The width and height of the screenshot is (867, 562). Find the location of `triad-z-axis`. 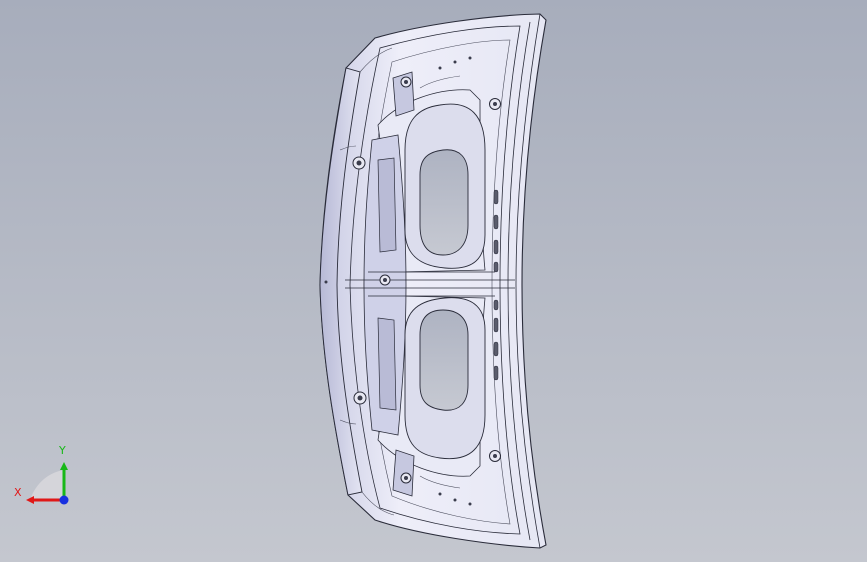

triad-z-axis is located at coordinates (64, 500).